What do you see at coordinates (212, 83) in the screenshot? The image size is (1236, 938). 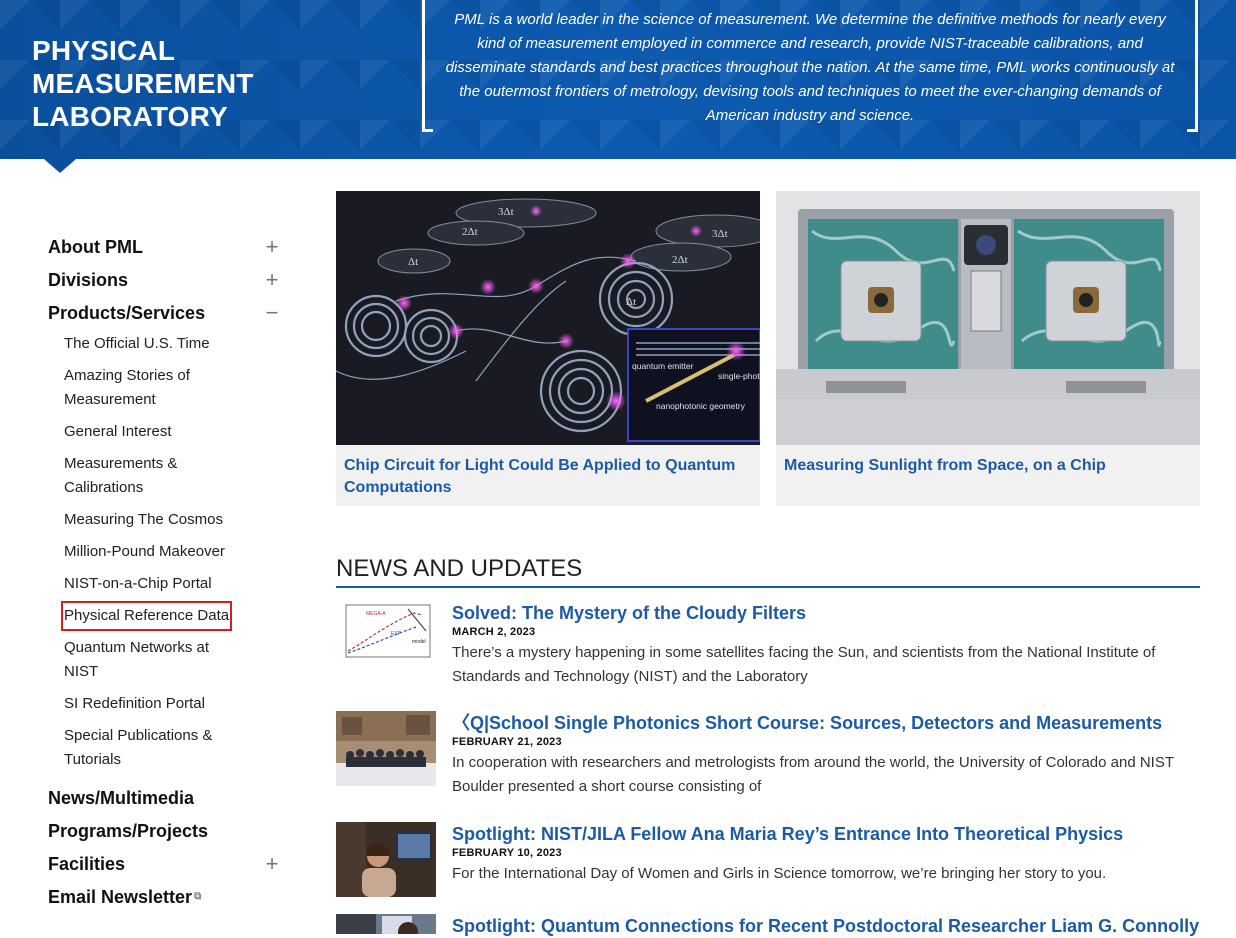 I see `site-title: PHYSICAL MEASUREMENT LABORATORY` at bounding box center [212, 83].